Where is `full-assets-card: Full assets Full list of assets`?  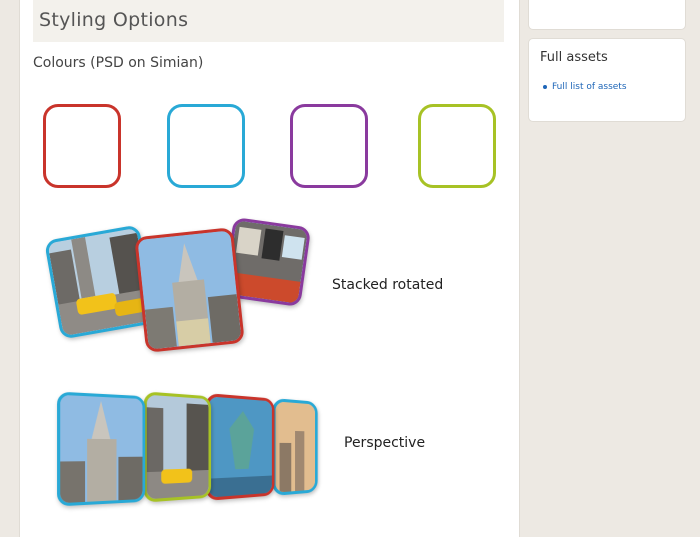
full-assets-card: Full assets Full list of assets is located at coordinates (607, 80).